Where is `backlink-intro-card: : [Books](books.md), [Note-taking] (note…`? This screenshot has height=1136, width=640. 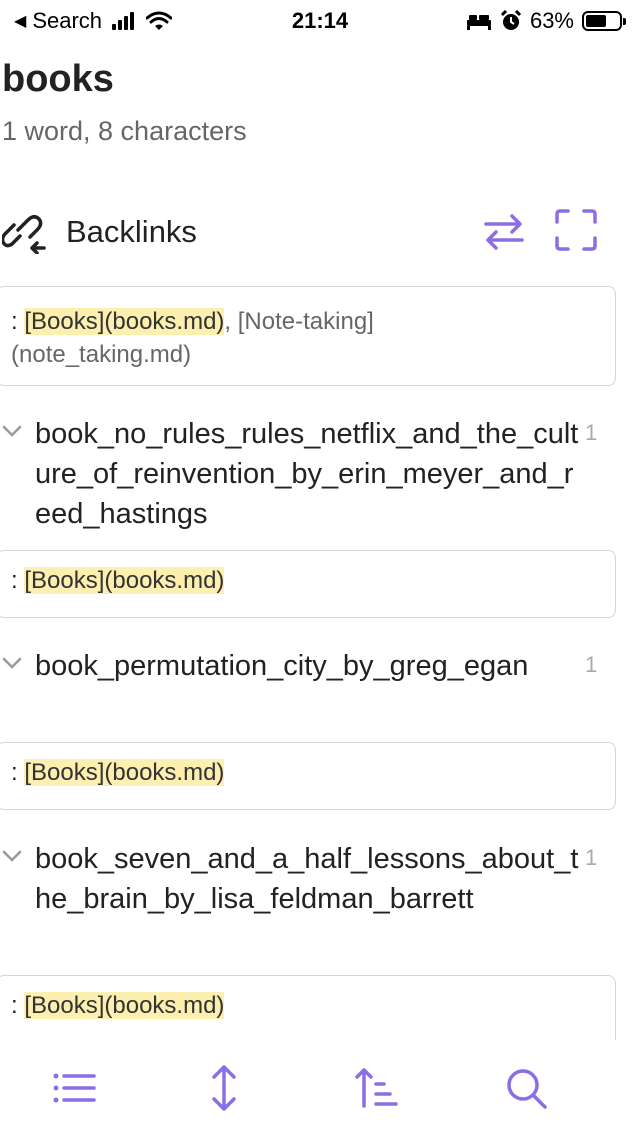
backlink-intro-card: : [Books](books.md), [Note-taking] (note… is located at coordinates (308, 336).